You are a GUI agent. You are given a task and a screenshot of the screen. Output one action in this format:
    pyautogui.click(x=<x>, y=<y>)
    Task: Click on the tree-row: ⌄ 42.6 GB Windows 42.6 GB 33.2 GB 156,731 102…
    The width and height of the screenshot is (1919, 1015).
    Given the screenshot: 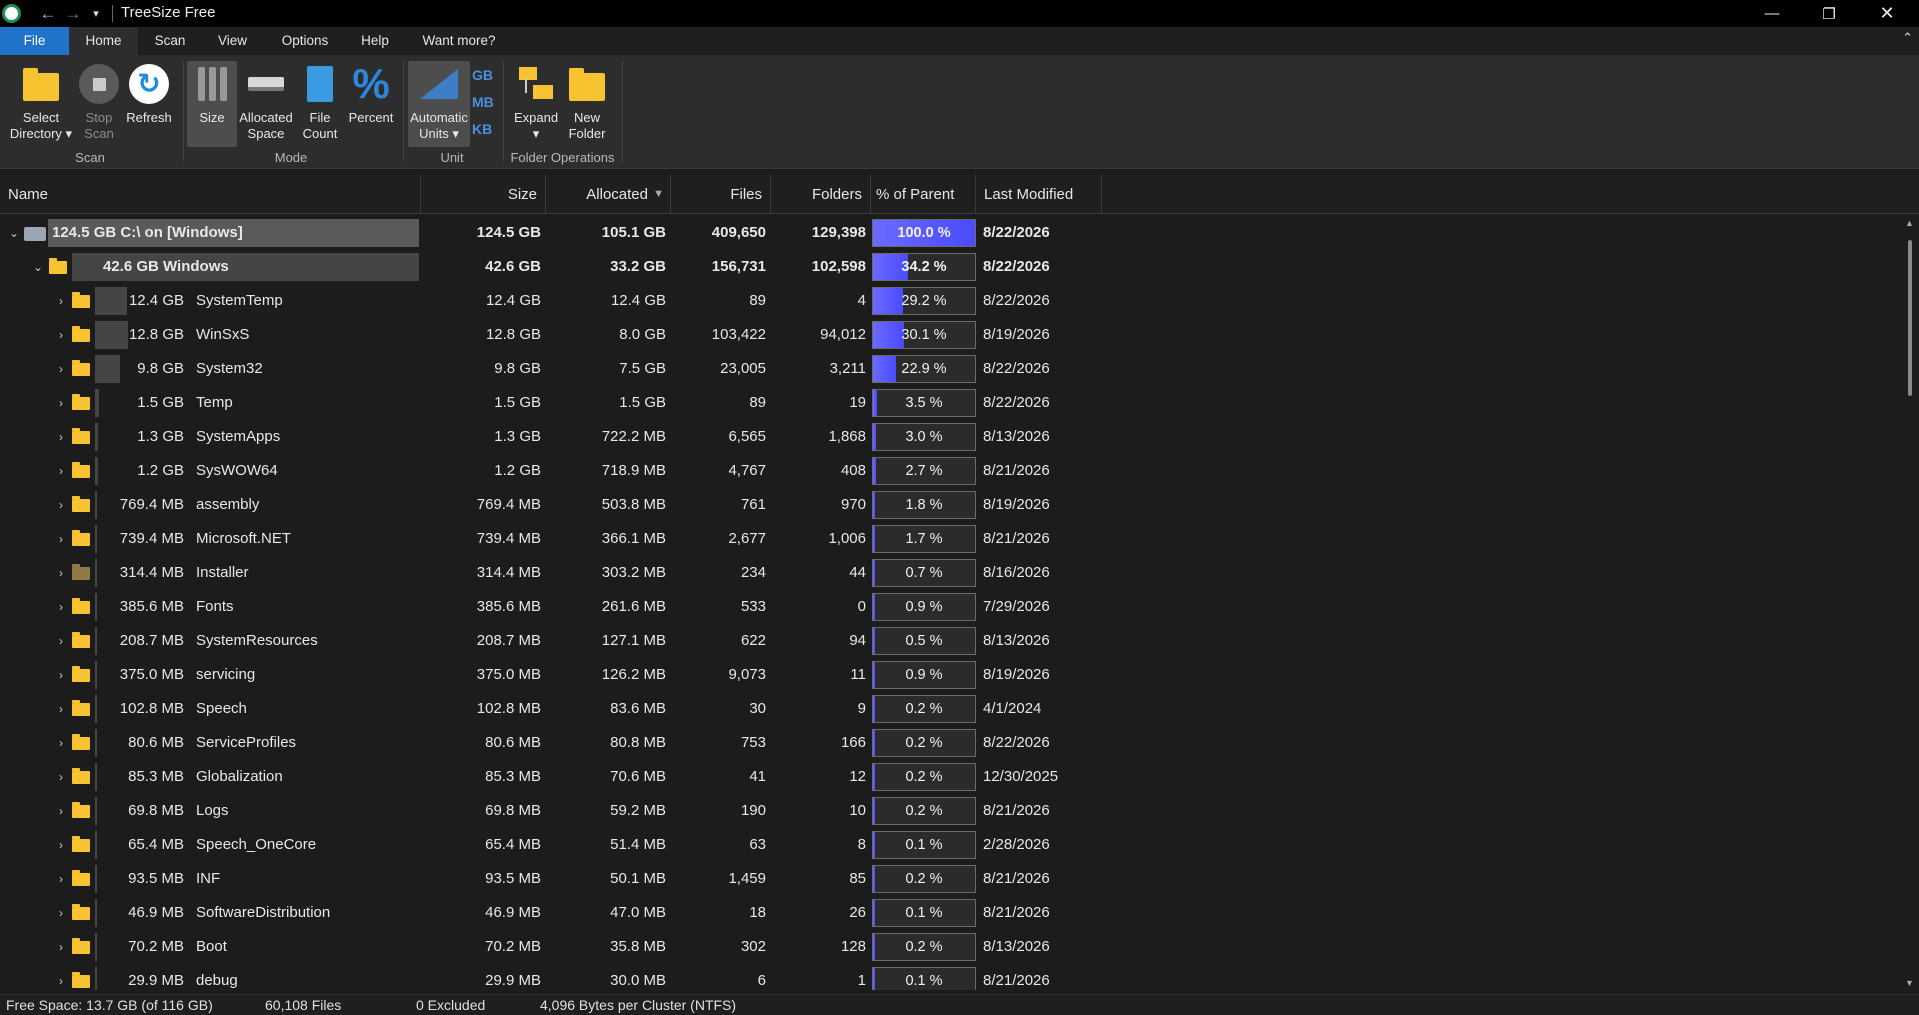 What is the action you would take?
    pyautogui.click(x=949, y=267)
    